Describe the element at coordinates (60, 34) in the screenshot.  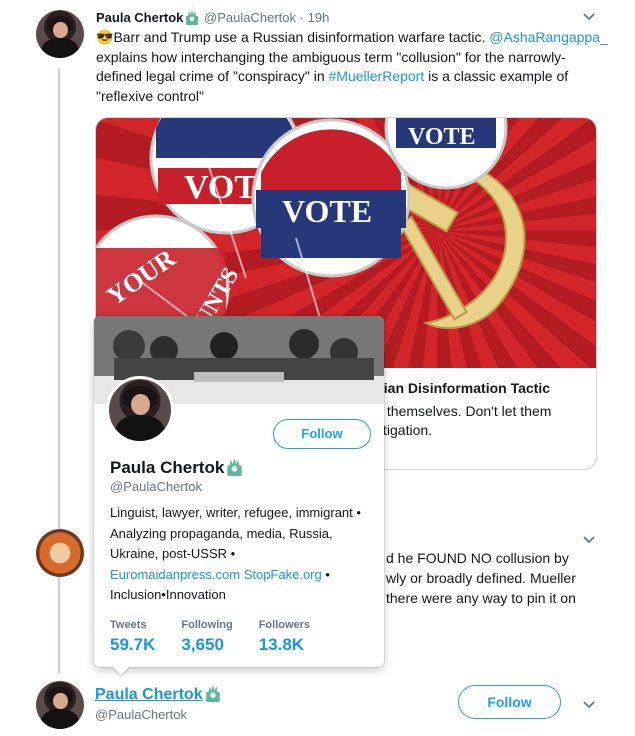
I see `author-avatar` at that location.